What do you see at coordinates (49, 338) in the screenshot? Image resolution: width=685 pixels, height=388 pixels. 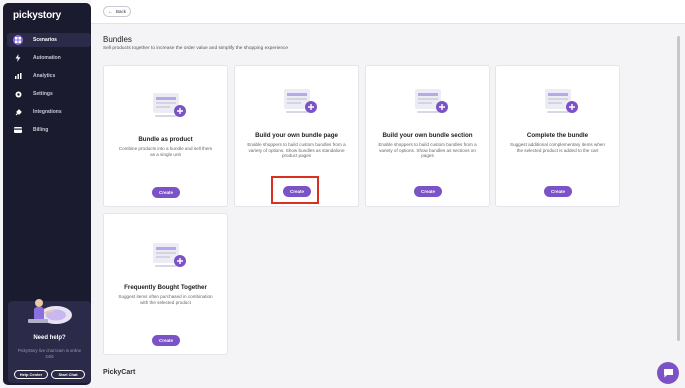 I see `help-title: Need help?` at bounding box center [49, 338].